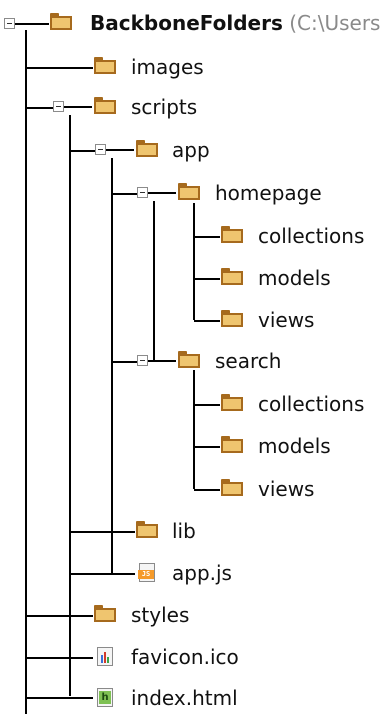  I want to click on tree-line-appjs-branch, so click(102, 574).